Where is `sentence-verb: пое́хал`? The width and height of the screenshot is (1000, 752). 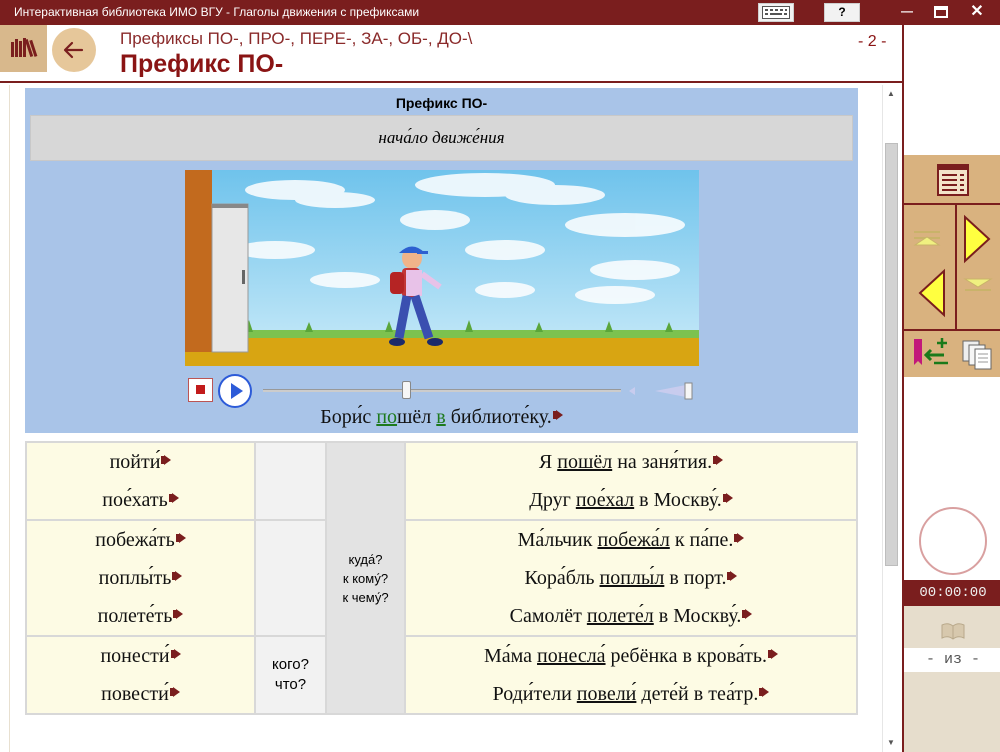
sentence-verb: пое́хал is located at coordinates (605, 500).